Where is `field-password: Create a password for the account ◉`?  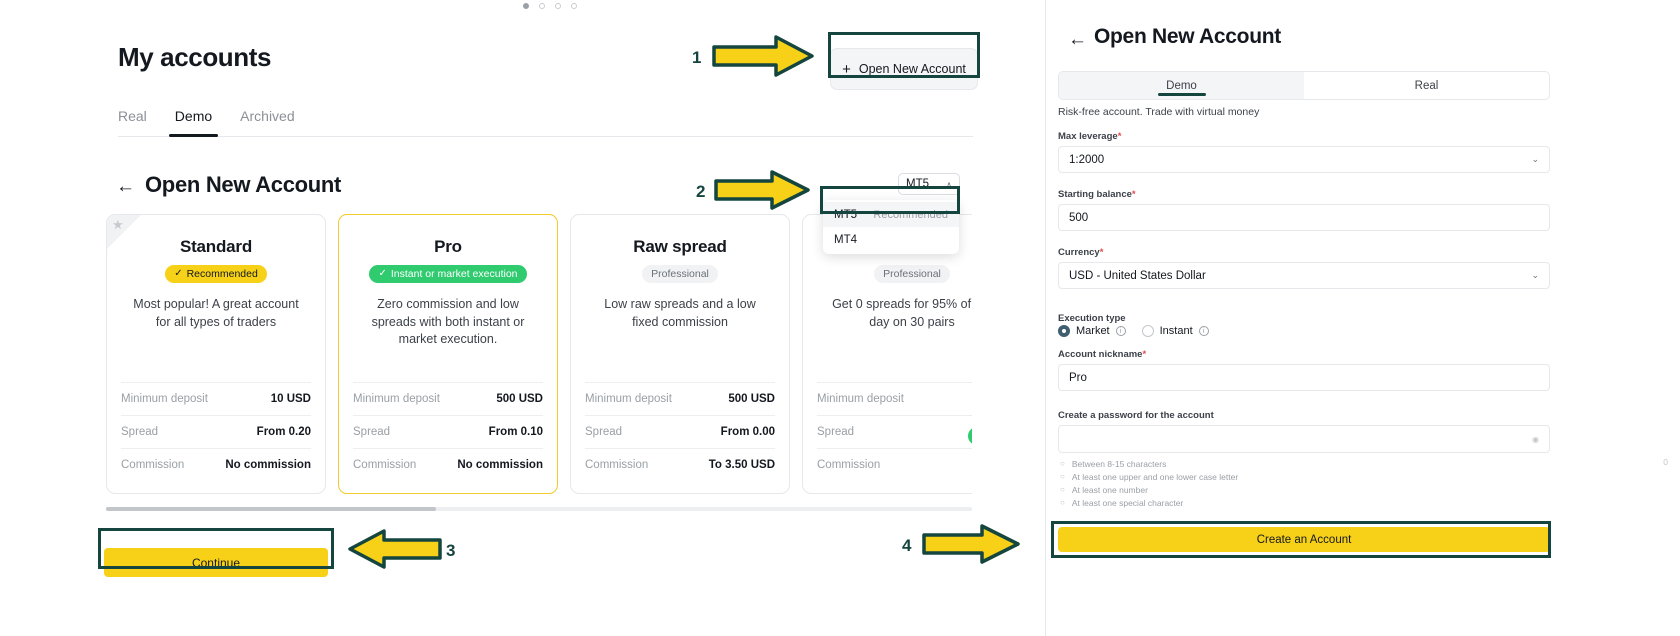
field-password: Create a password for the account ◉ is located at coordinates (1304, 431).